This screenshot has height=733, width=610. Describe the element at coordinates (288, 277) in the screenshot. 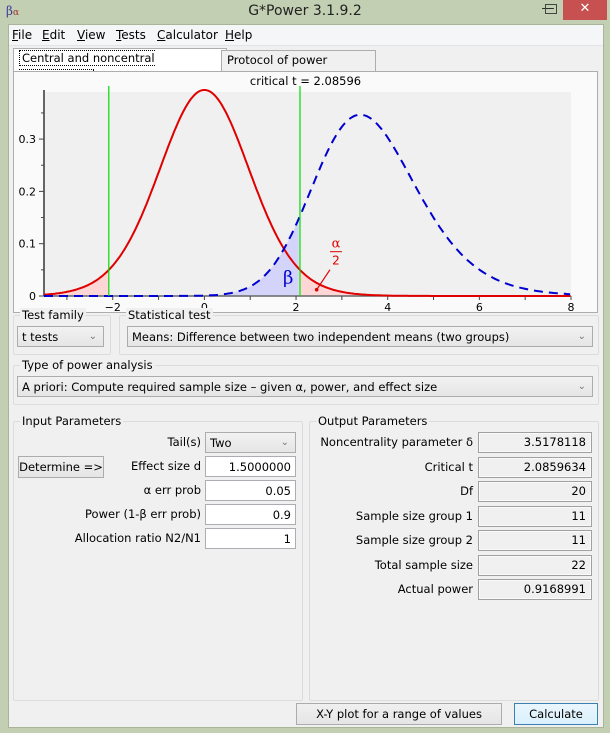

I see `beta-label: β` at that location.